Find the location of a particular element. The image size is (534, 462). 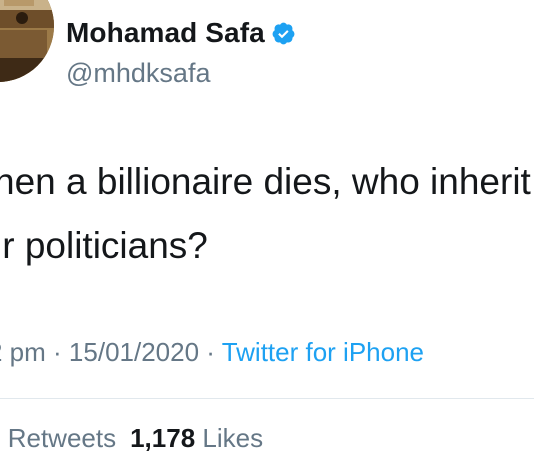

user-handle: @mhdksafa is located at coordinates (138, 73).